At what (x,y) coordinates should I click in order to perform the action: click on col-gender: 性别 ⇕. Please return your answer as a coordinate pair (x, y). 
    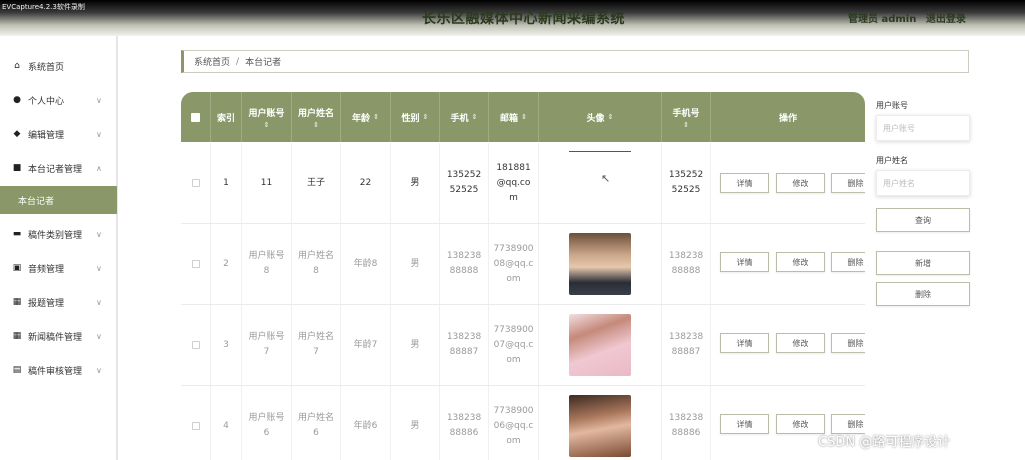
    Looking at the image, I should click on (415, 117).